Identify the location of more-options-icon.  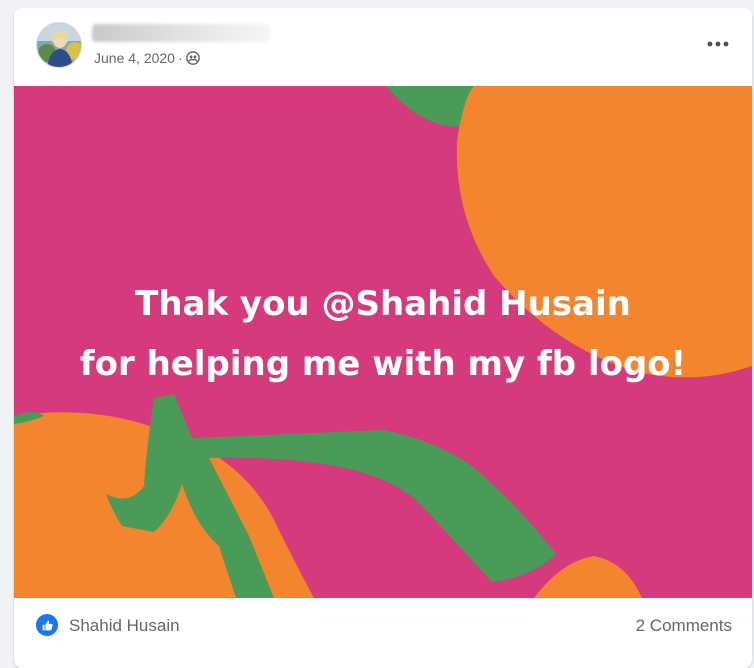
(718, 44).